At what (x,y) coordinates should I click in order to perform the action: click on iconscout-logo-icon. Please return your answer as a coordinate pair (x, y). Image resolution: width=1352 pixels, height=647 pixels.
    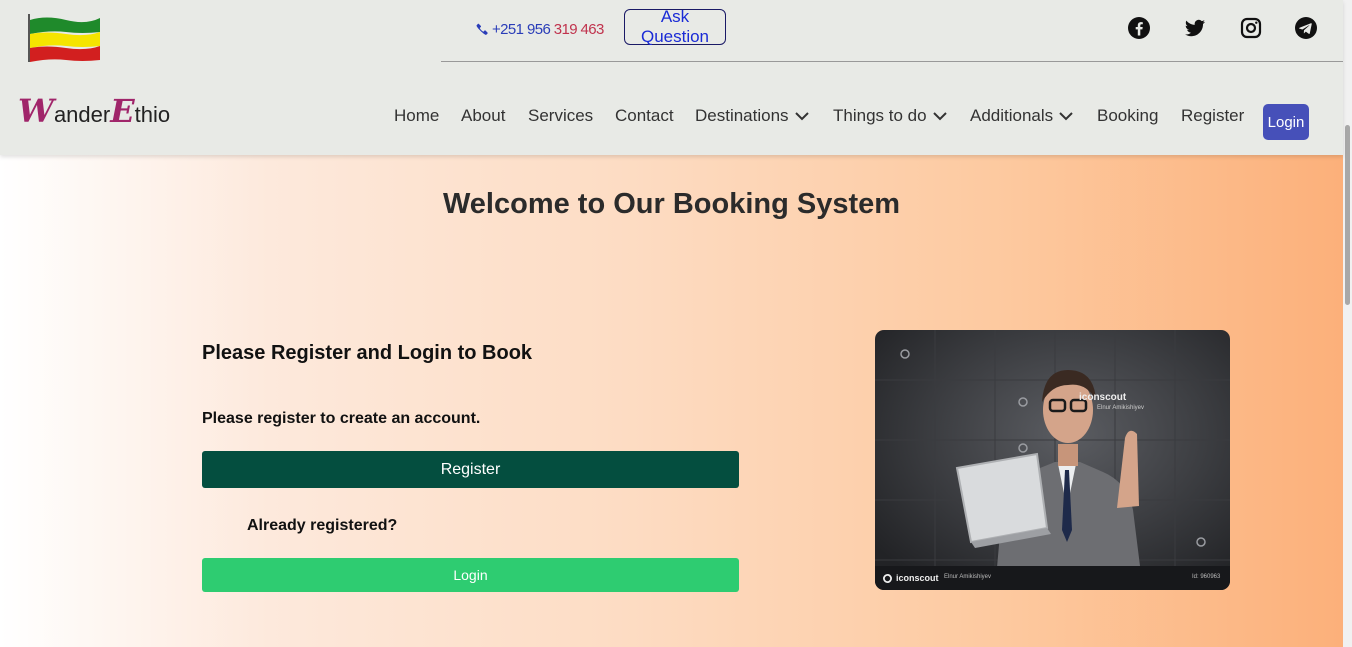
    Looking at the image, I should click on (887, 578).